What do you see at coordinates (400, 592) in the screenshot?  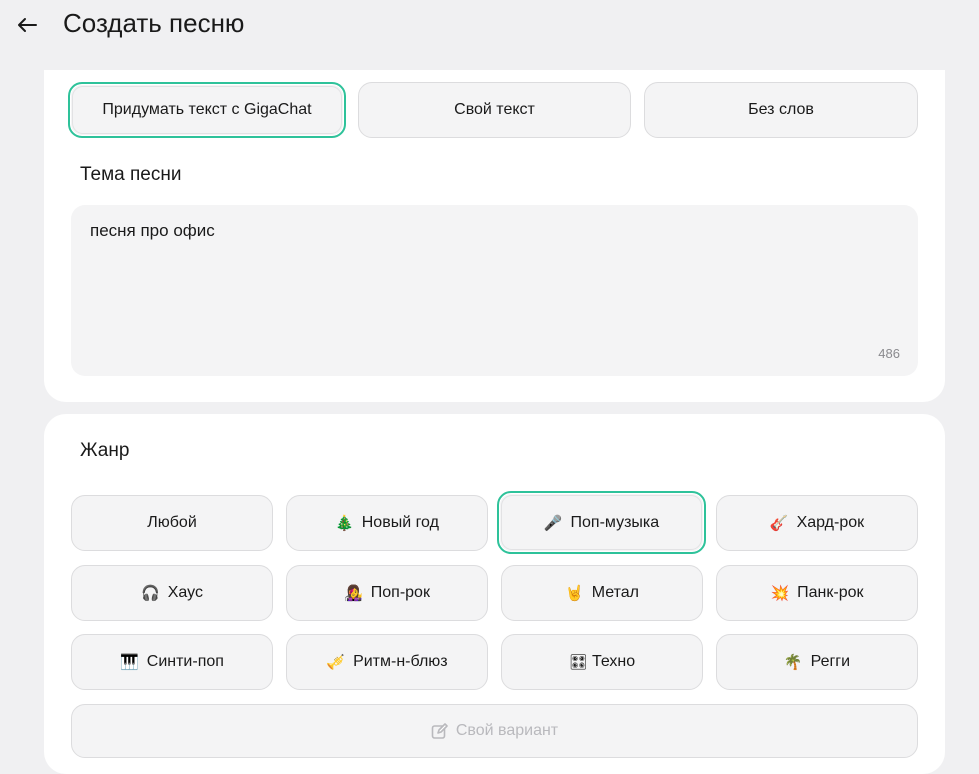 I see `genre-label-text: Поп-рок` at bounding box center [400, 592].